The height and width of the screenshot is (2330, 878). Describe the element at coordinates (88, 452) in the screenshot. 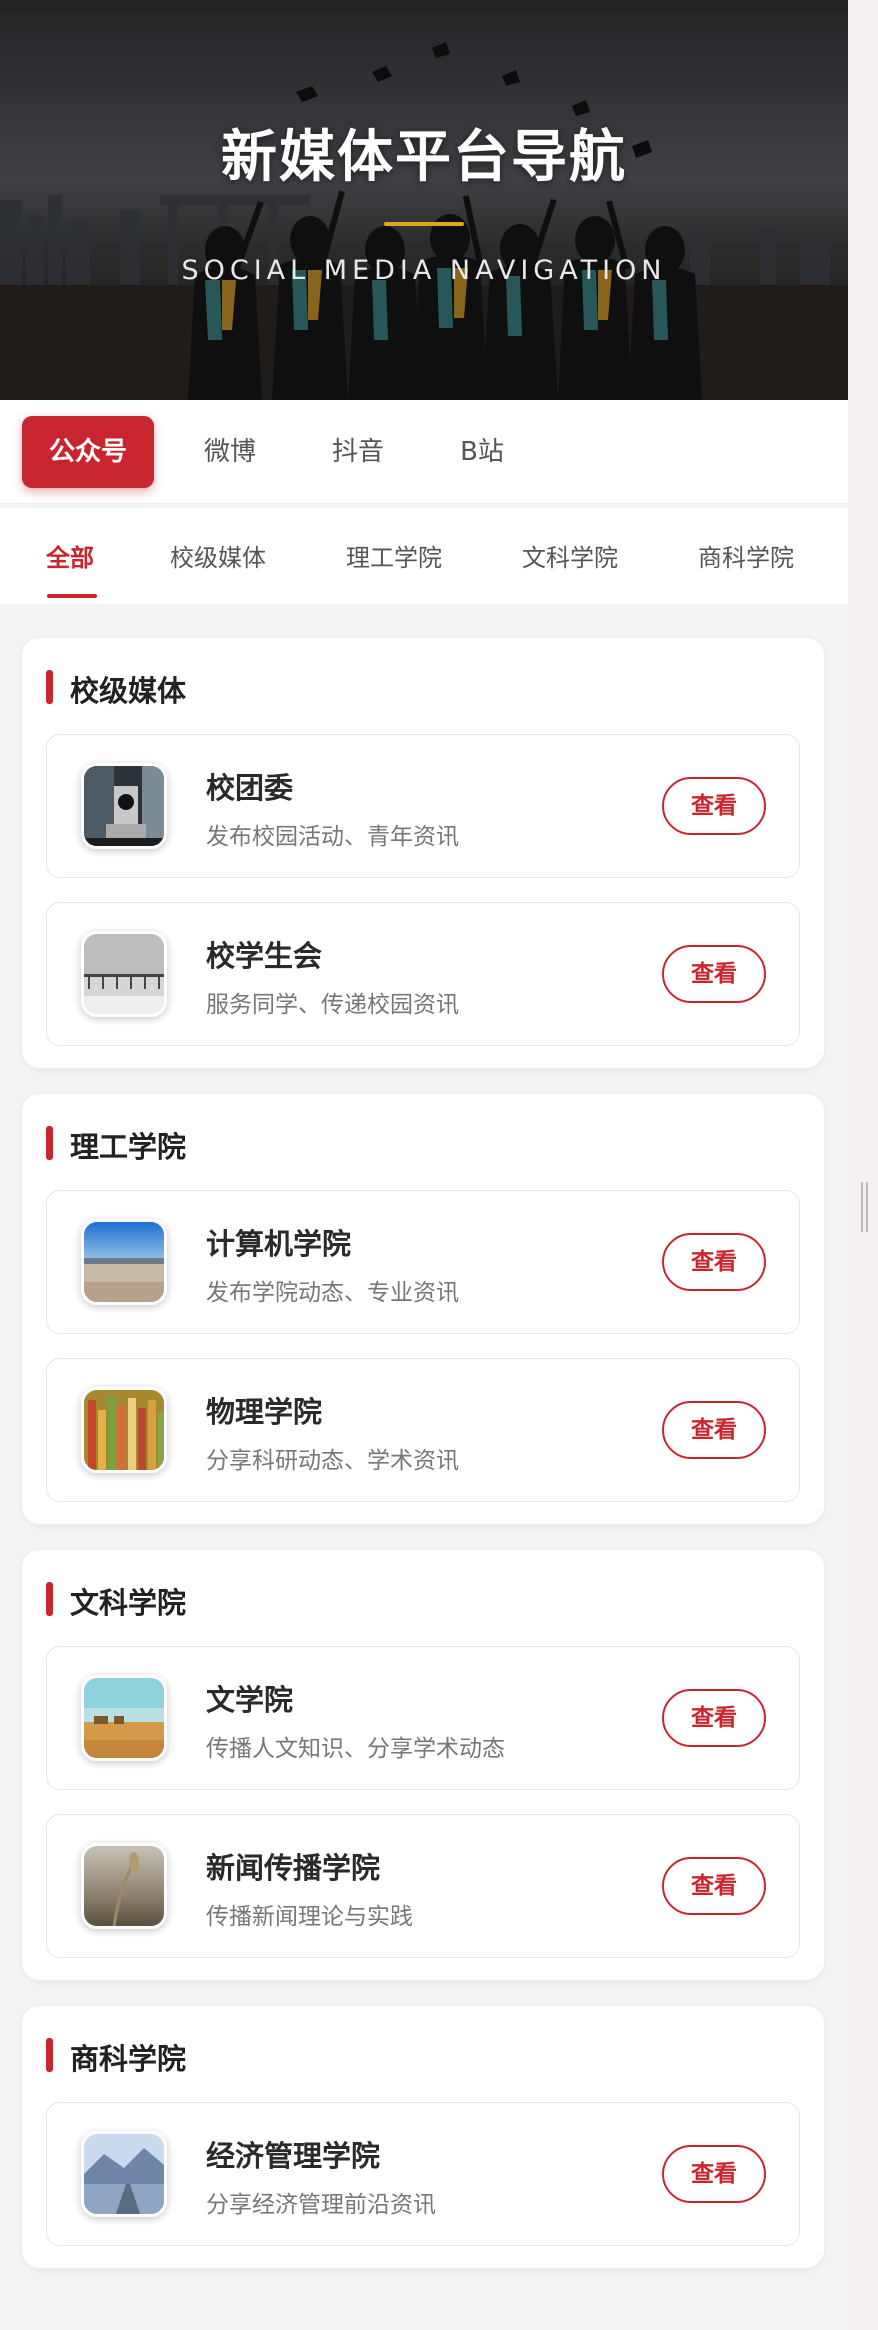

I see `tab-wechat: 公众号` at that location.